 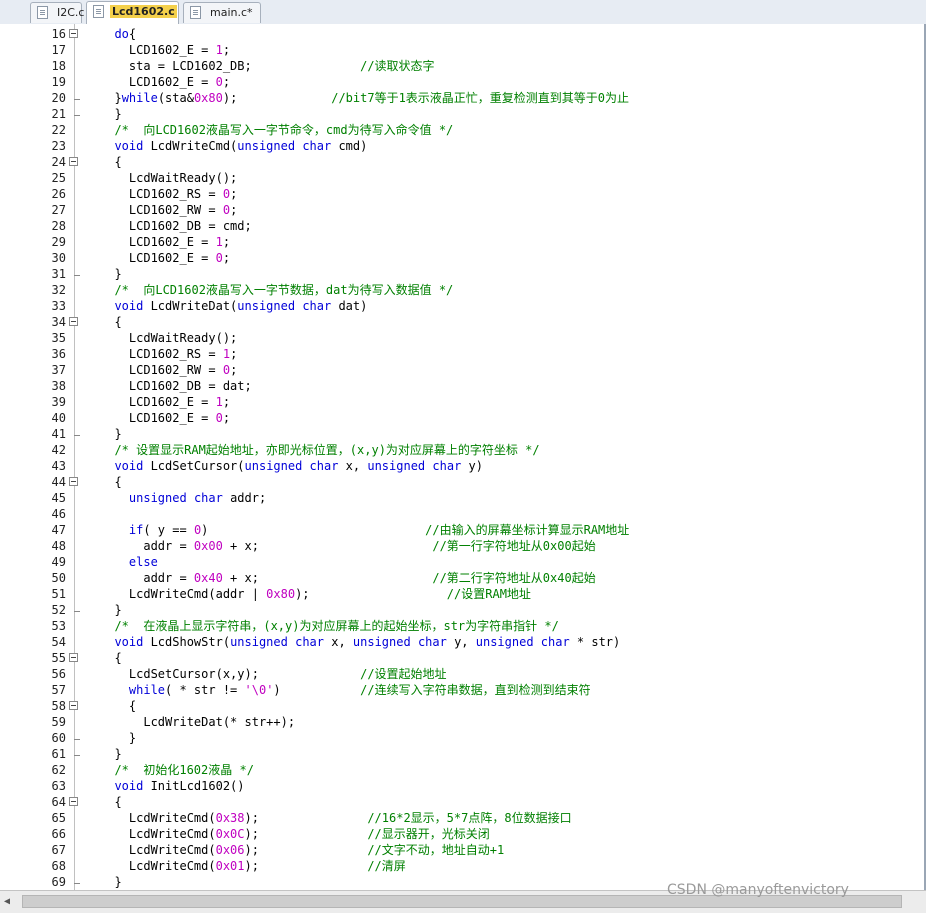 I want to click on code-line: 59 LcdWriteDat(* str++);, so click(x=460, y=722).